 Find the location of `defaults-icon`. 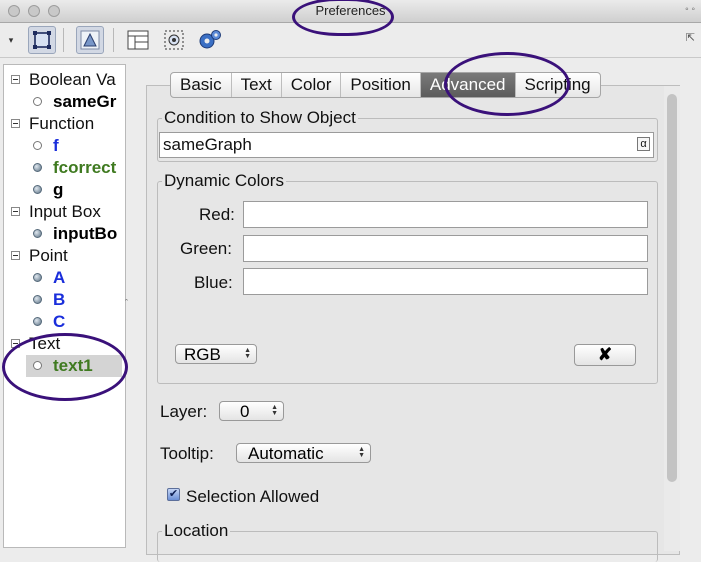

defaults-icon is located at coordinates (174, 40).